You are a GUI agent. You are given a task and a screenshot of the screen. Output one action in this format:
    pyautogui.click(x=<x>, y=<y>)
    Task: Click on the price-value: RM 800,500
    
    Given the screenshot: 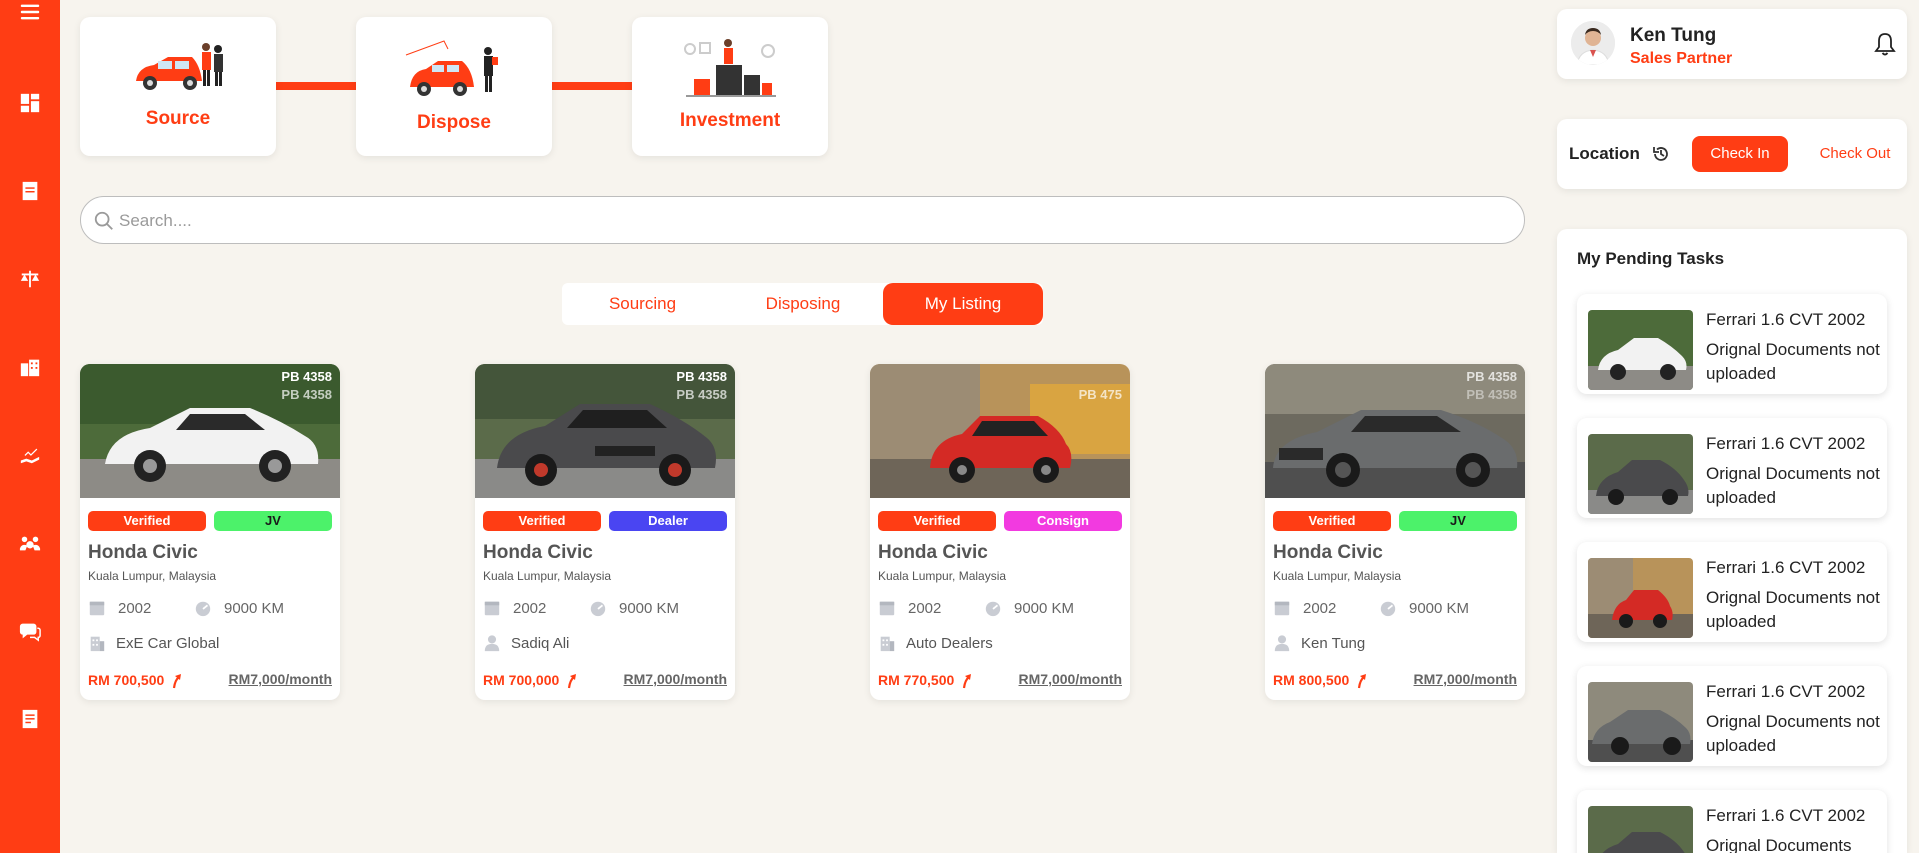 What is the action you would take?
    pyautogui.click(x=1311, y=680)
    